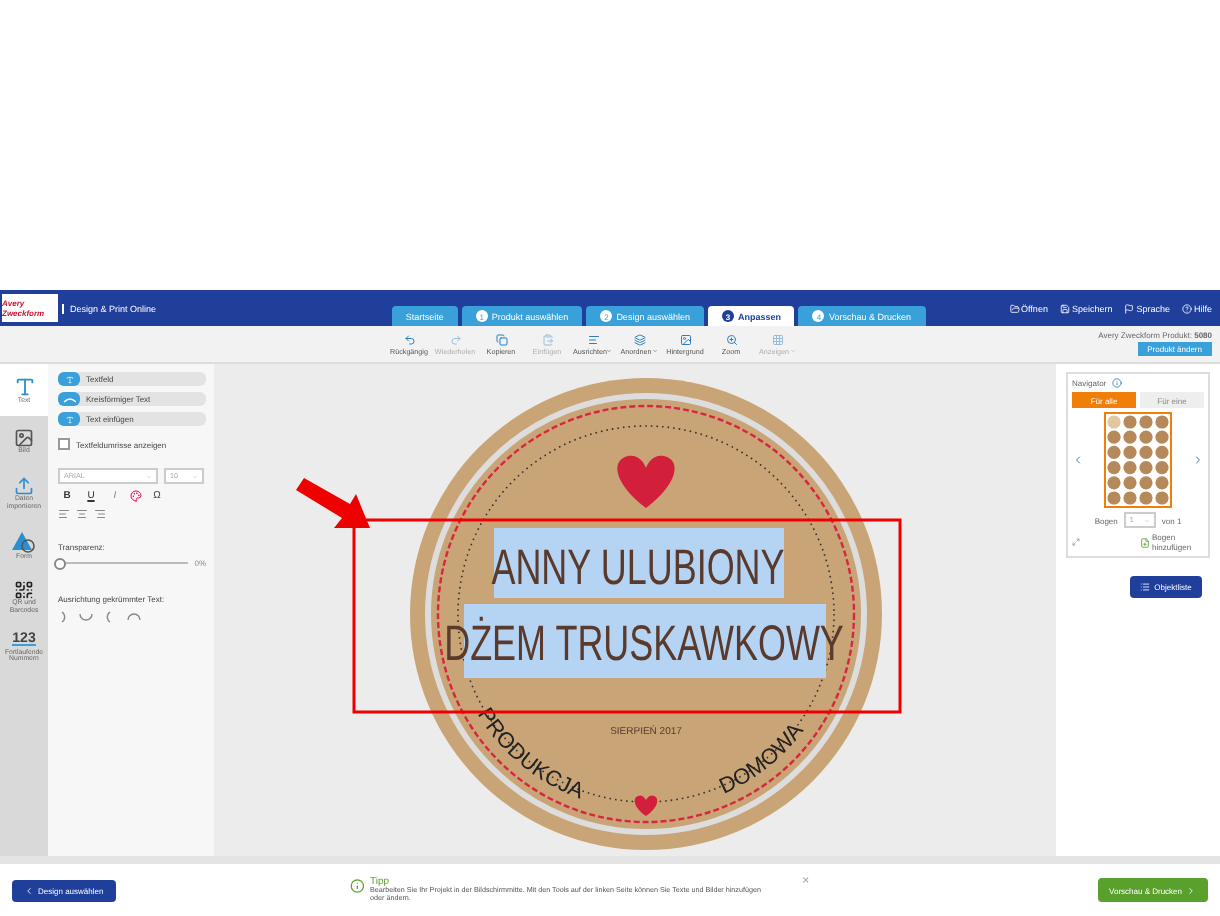 The width and height of the screenshot is (1220, 916). I want to click on outline-checkbox, so click(64, 444).